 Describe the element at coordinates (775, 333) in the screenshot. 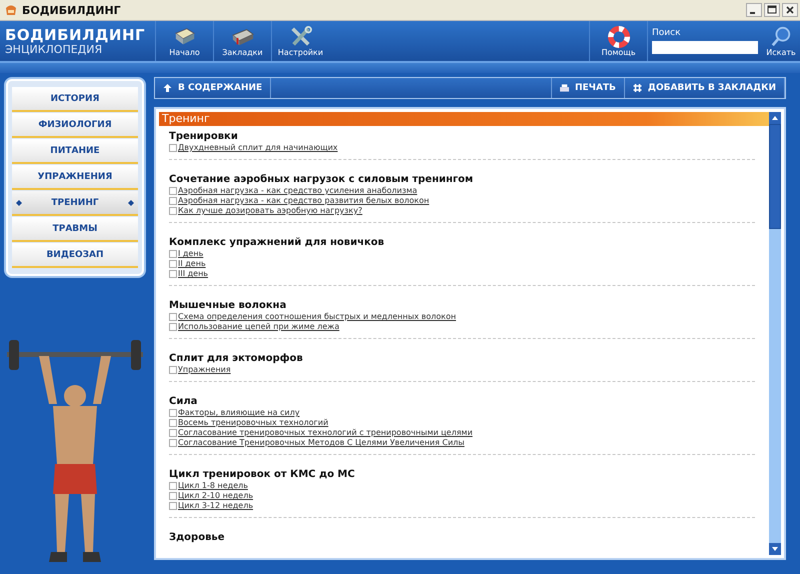

I see `scrollbar` at that location.